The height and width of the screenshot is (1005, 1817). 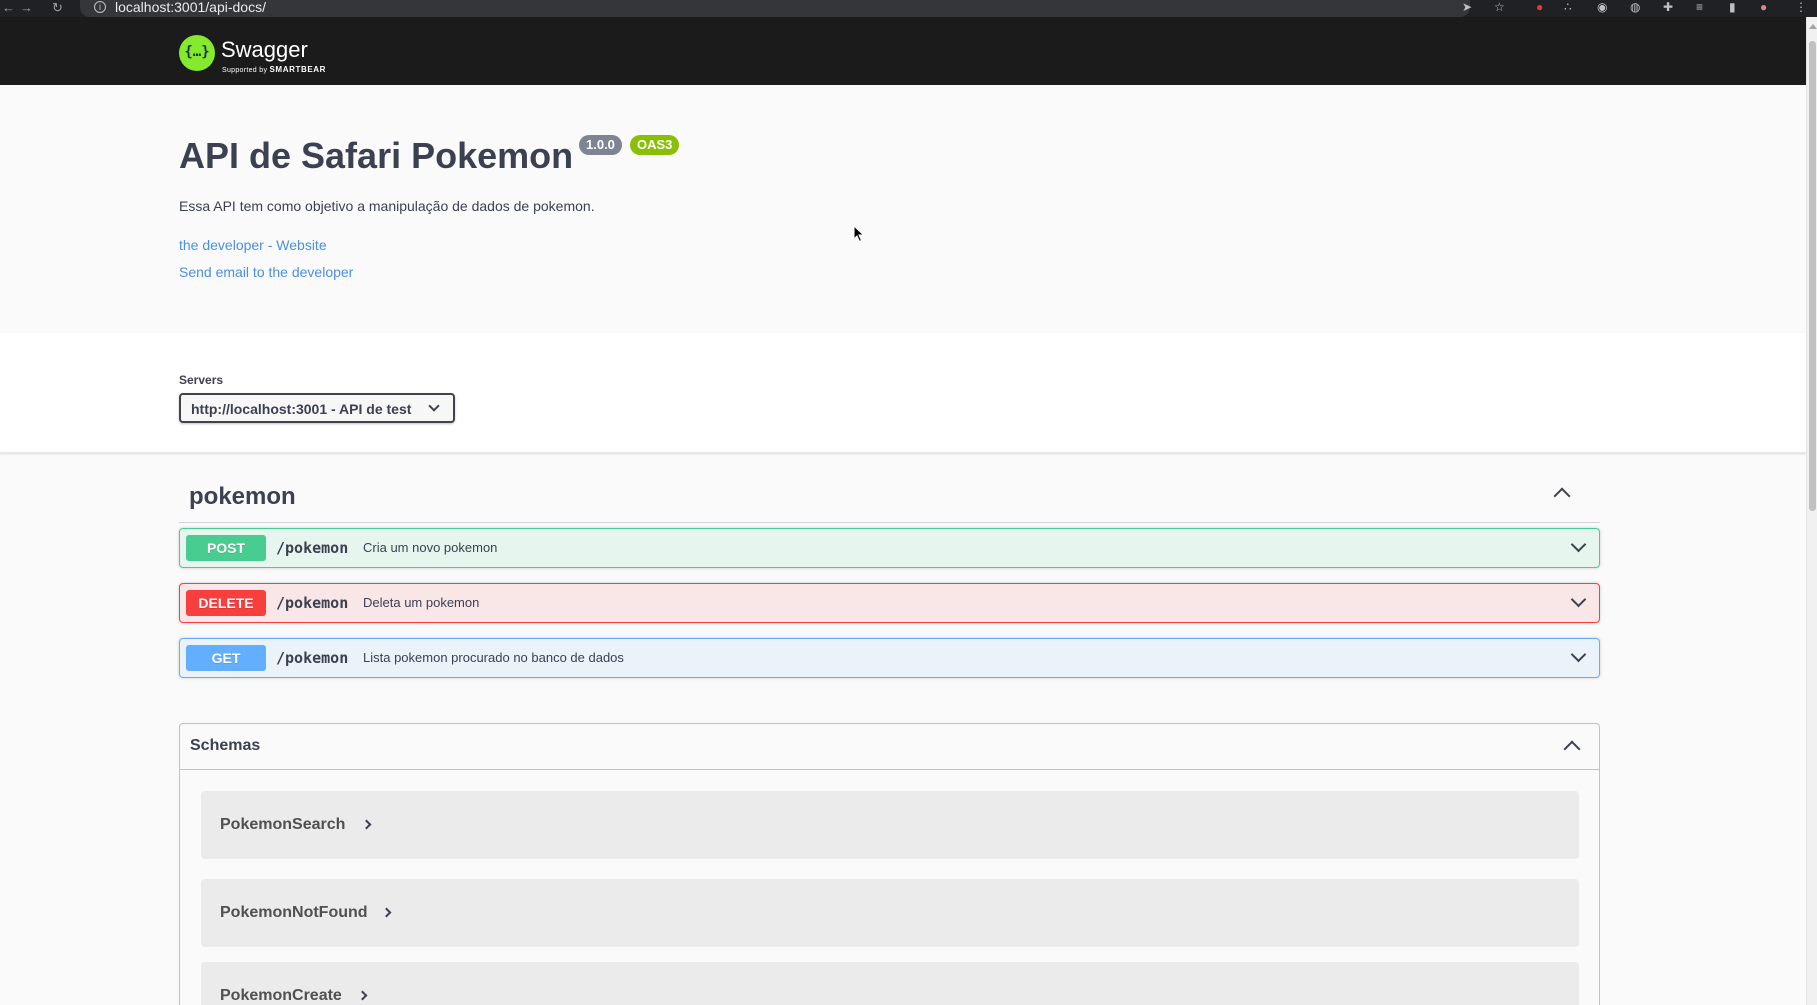 What do you see at coordinates (890, 983) in the screenshot?
I see `model-pokemon-create: PokemonCreate` at bounding box center [890, 983].